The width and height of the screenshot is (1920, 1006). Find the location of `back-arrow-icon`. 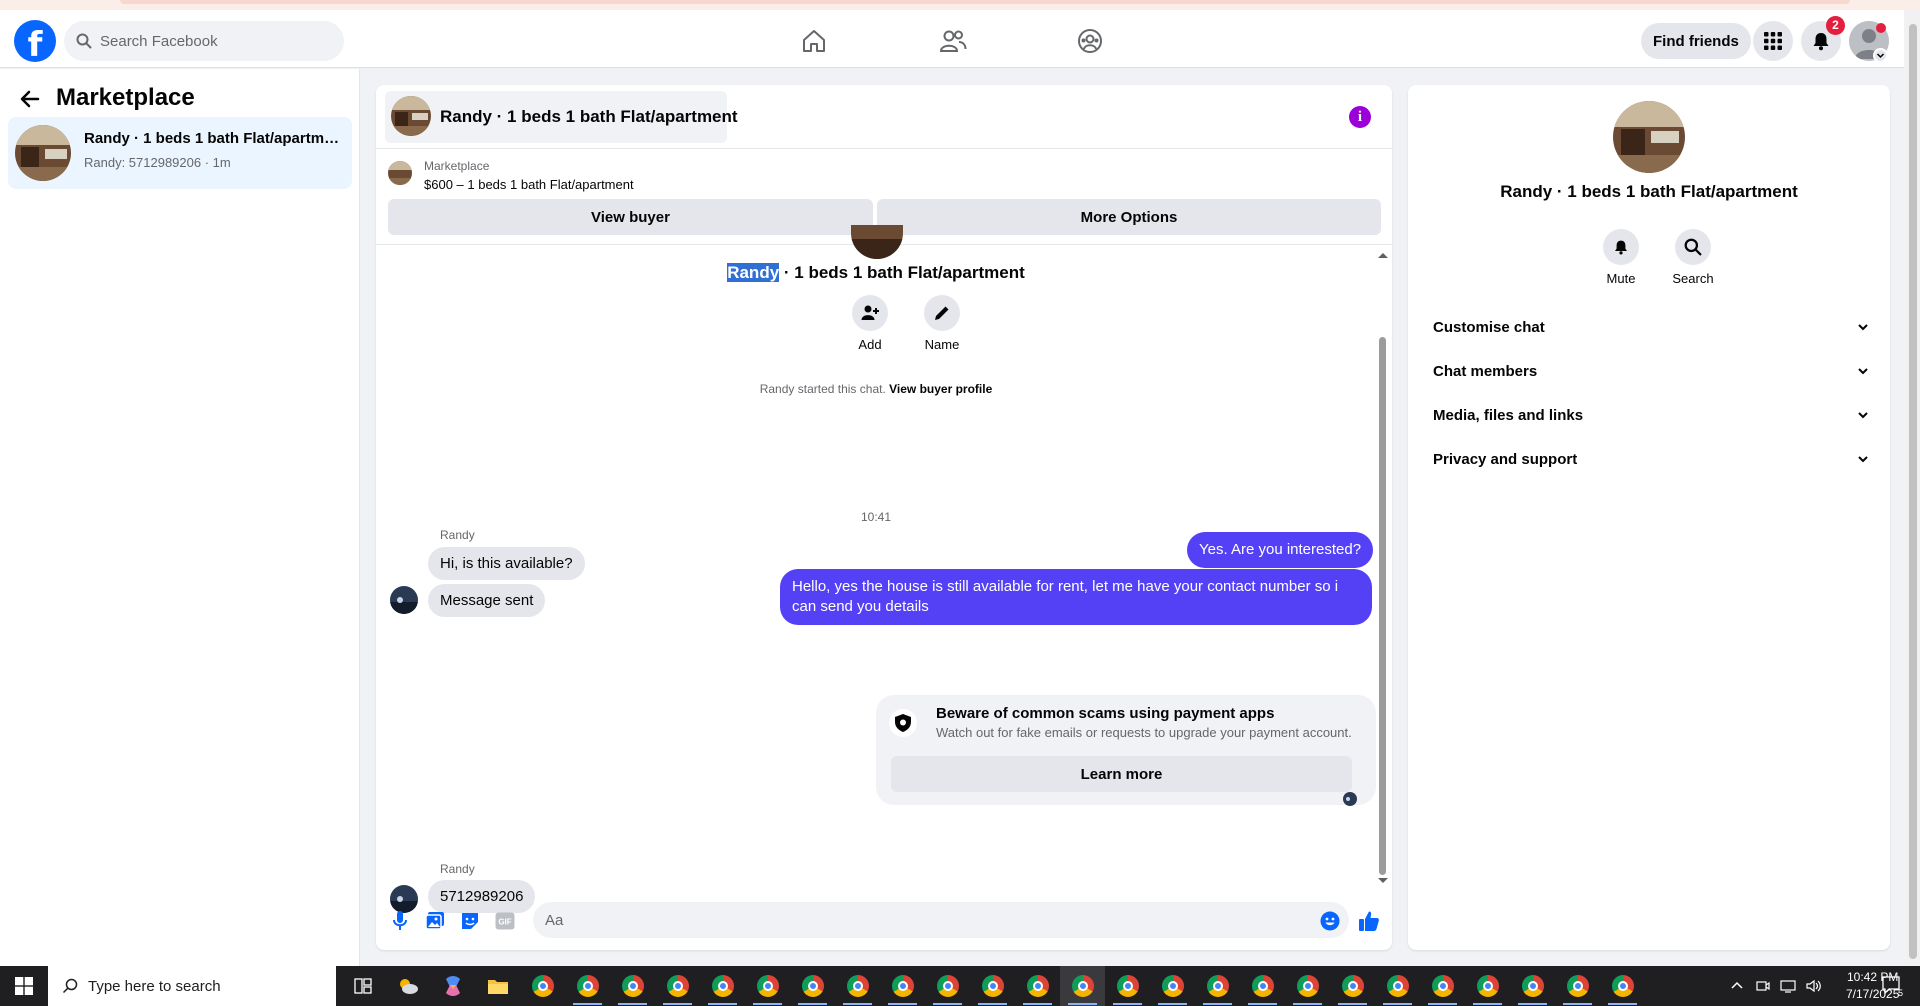

back-arrow-icon is located at coordinates (30, 99).